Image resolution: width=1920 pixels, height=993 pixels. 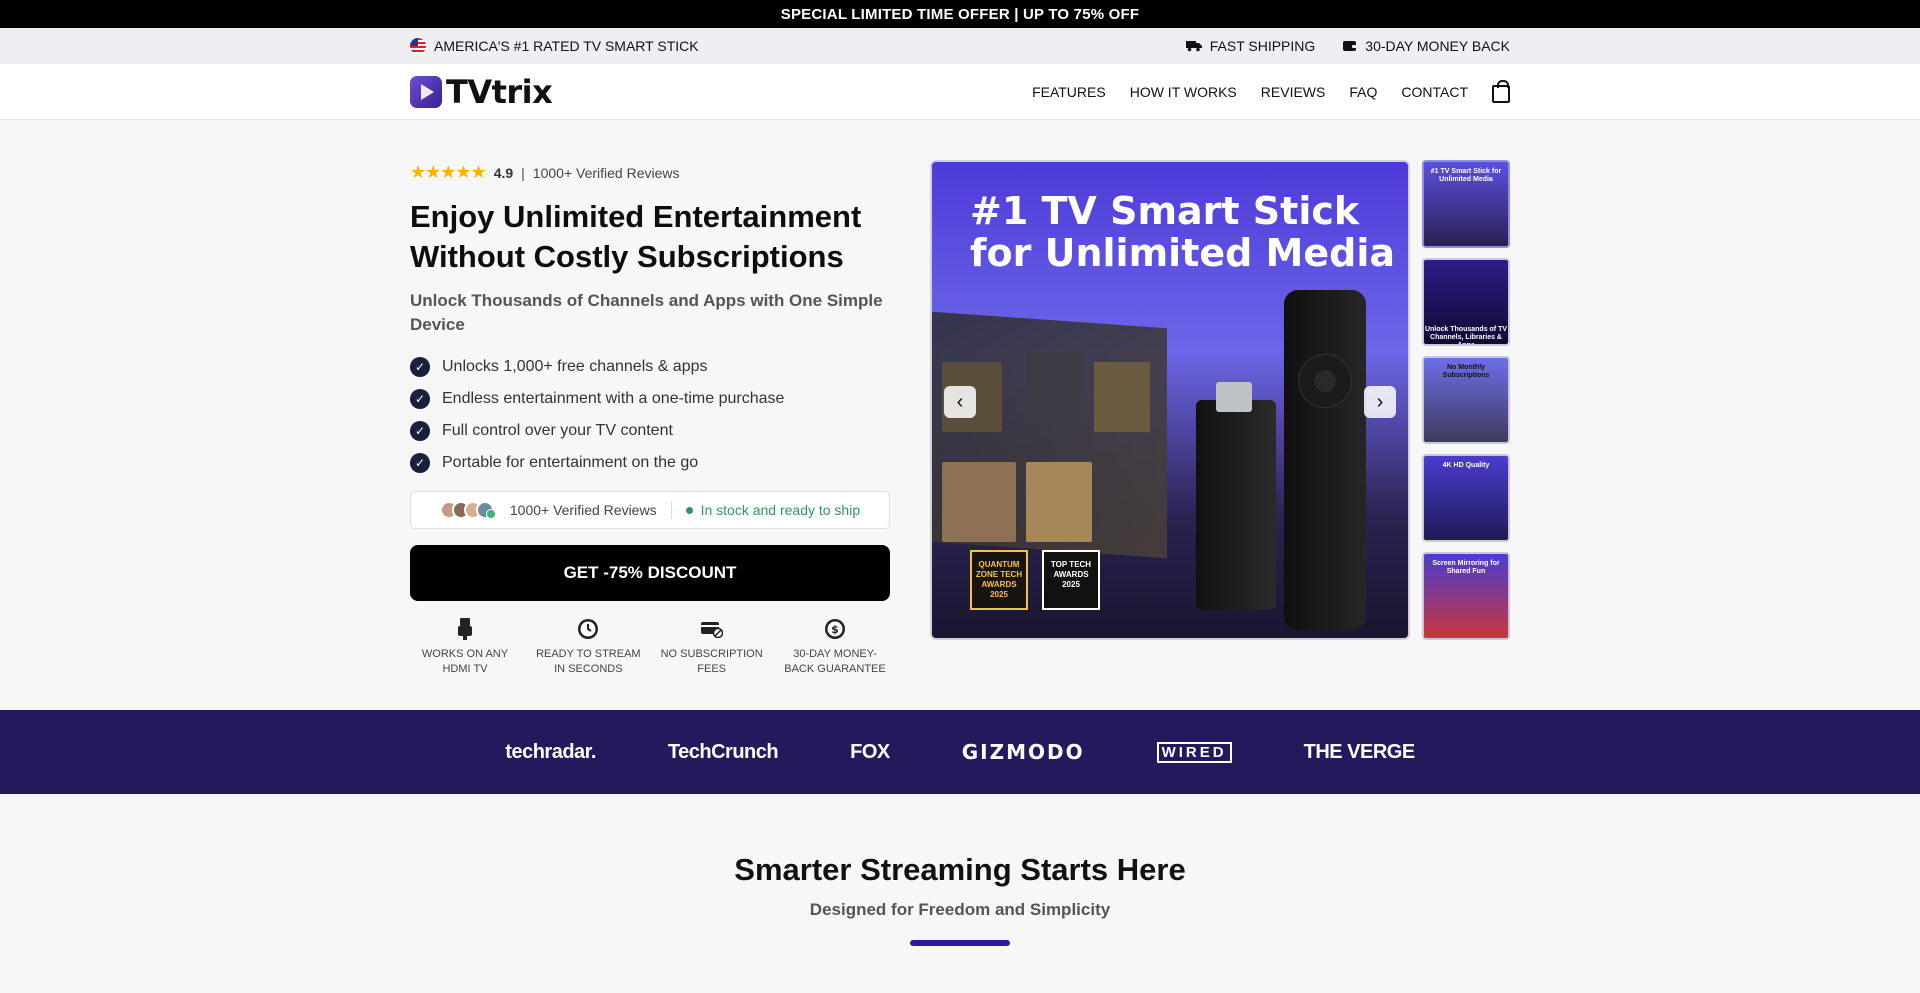 What do you see at coordinates (1466, 204) in the screenshot?
I see `thumbnail: #1 TV Smart Stick for Unlimited Media` at bounding box center [1466, 204].